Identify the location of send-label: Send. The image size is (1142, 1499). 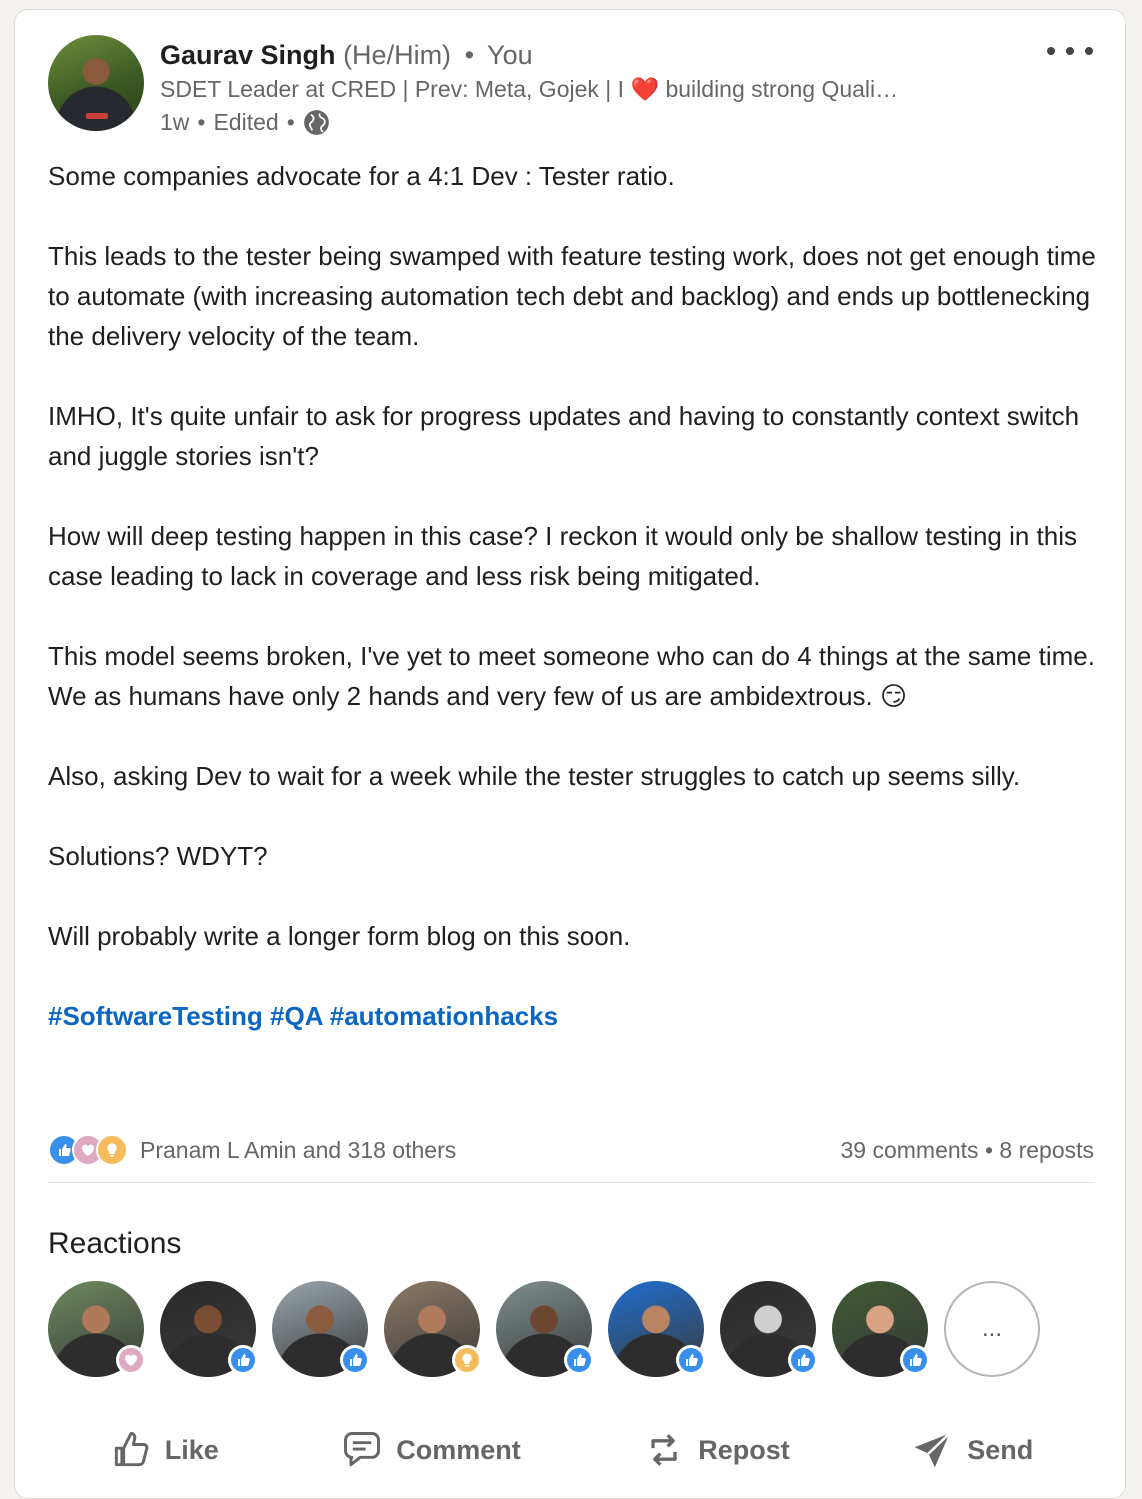
(1000, 1449).